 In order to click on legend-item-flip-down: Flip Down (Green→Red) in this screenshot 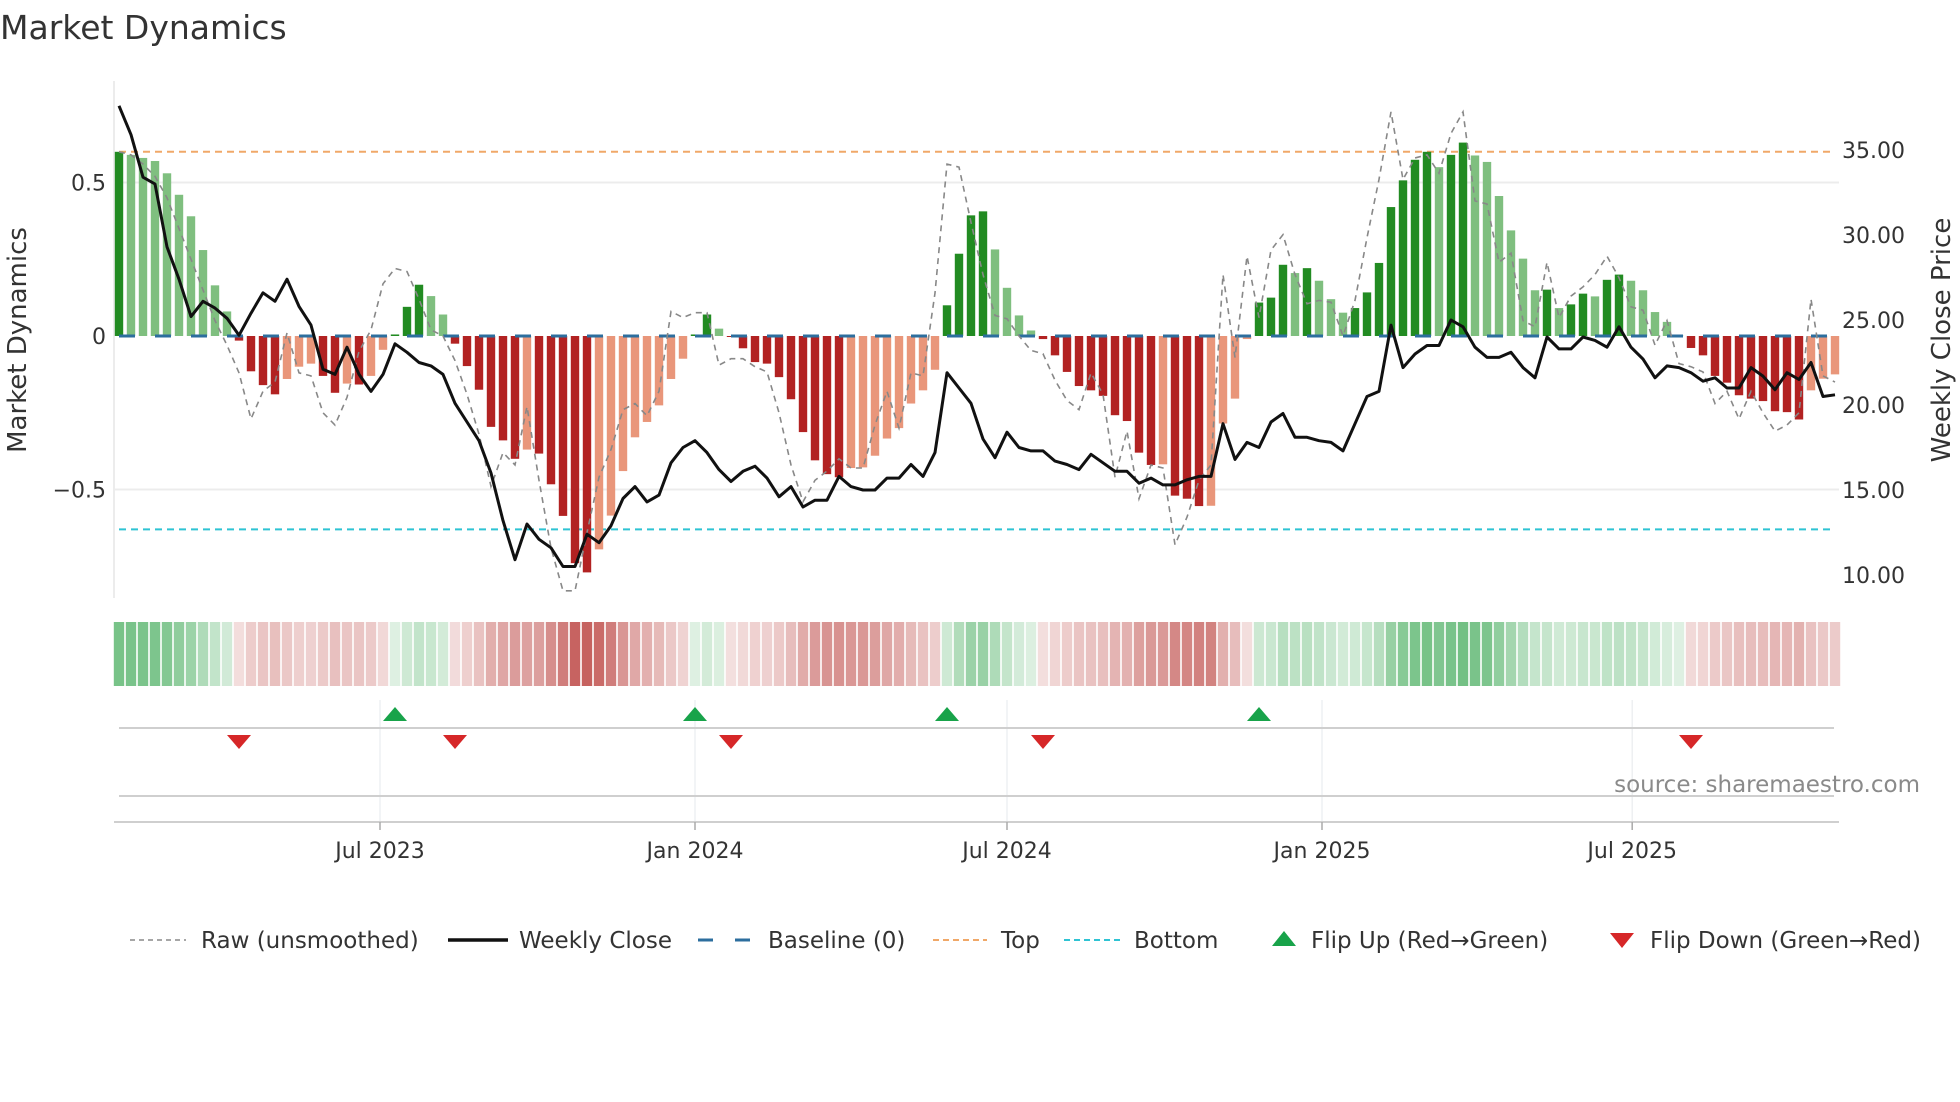, I will do `click(1765, 941)`.